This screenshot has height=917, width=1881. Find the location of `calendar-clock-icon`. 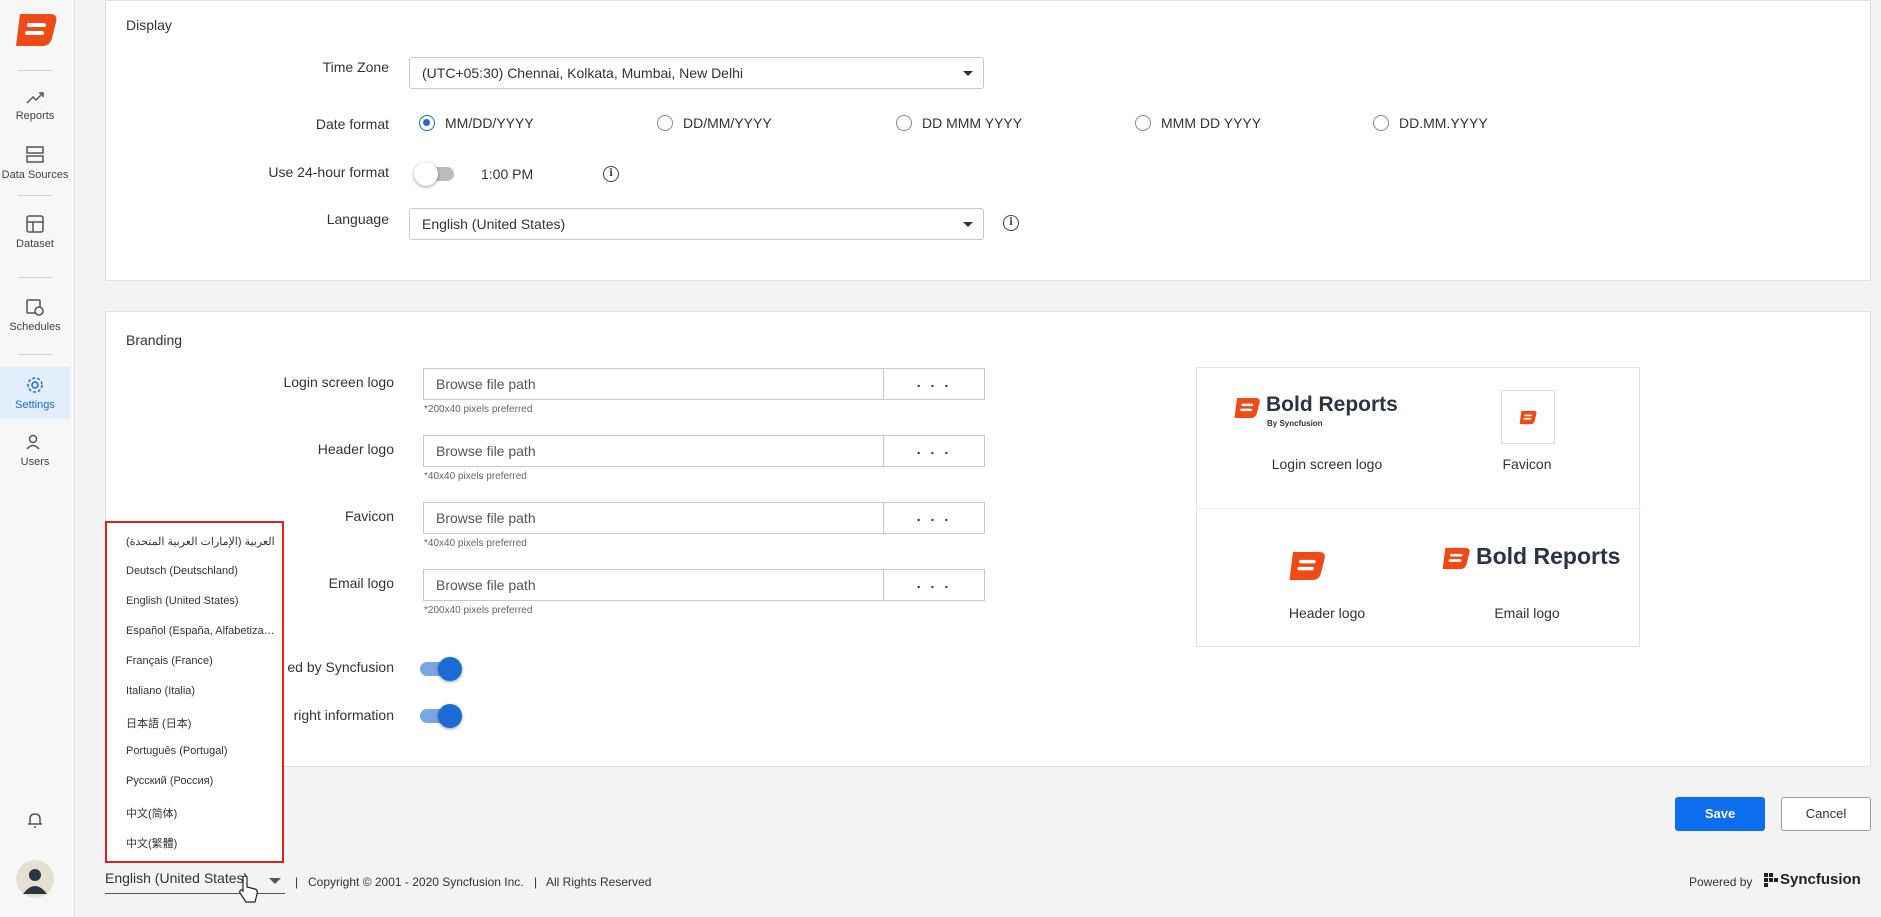

calendar-clock-icon is located at coordinates (35, 307).